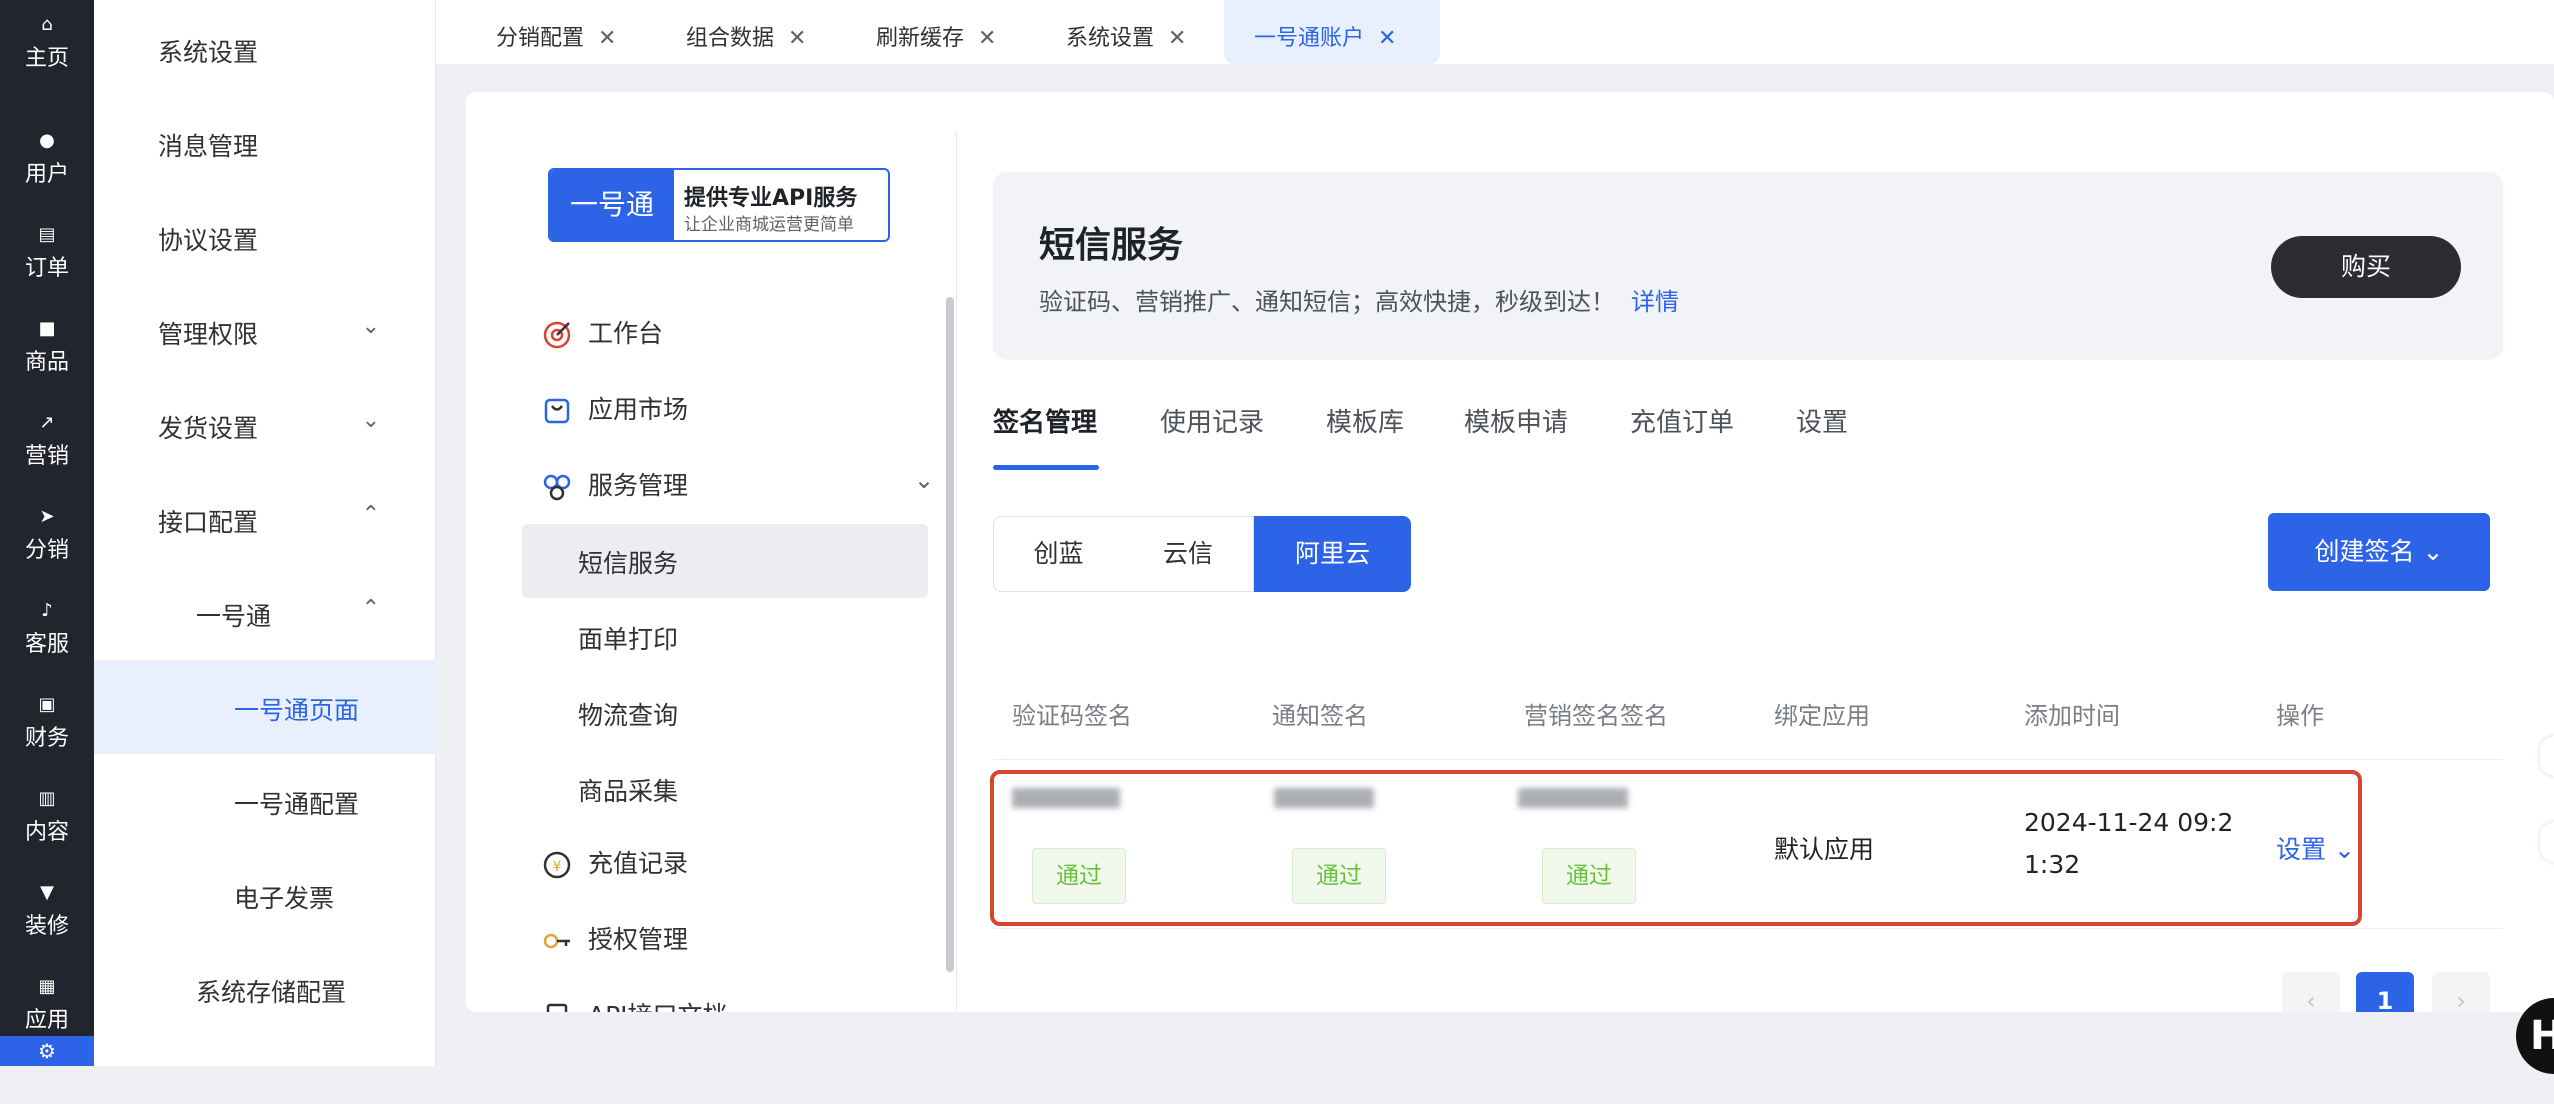 Image resolution: width=2554 pixels, height=1104 pixels. I want to click on tab-combined-data: 组合数据 ✕, so click(746, 32).